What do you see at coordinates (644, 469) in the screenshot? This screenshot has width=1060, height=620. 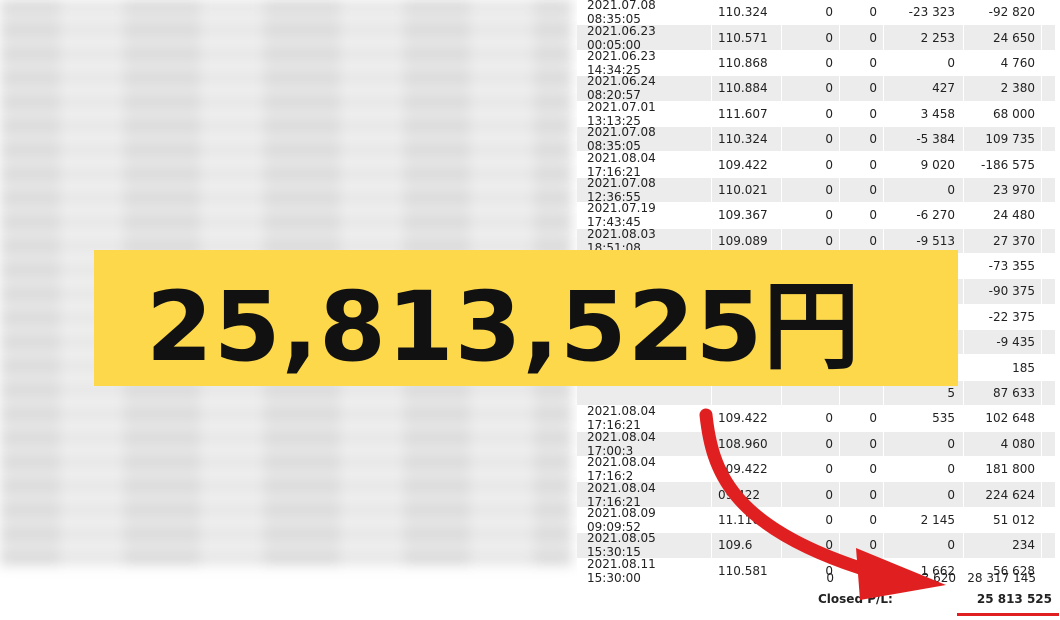 I see `time-cell: 2021.08.04 17:16:2` at bounding box center [644, 469].